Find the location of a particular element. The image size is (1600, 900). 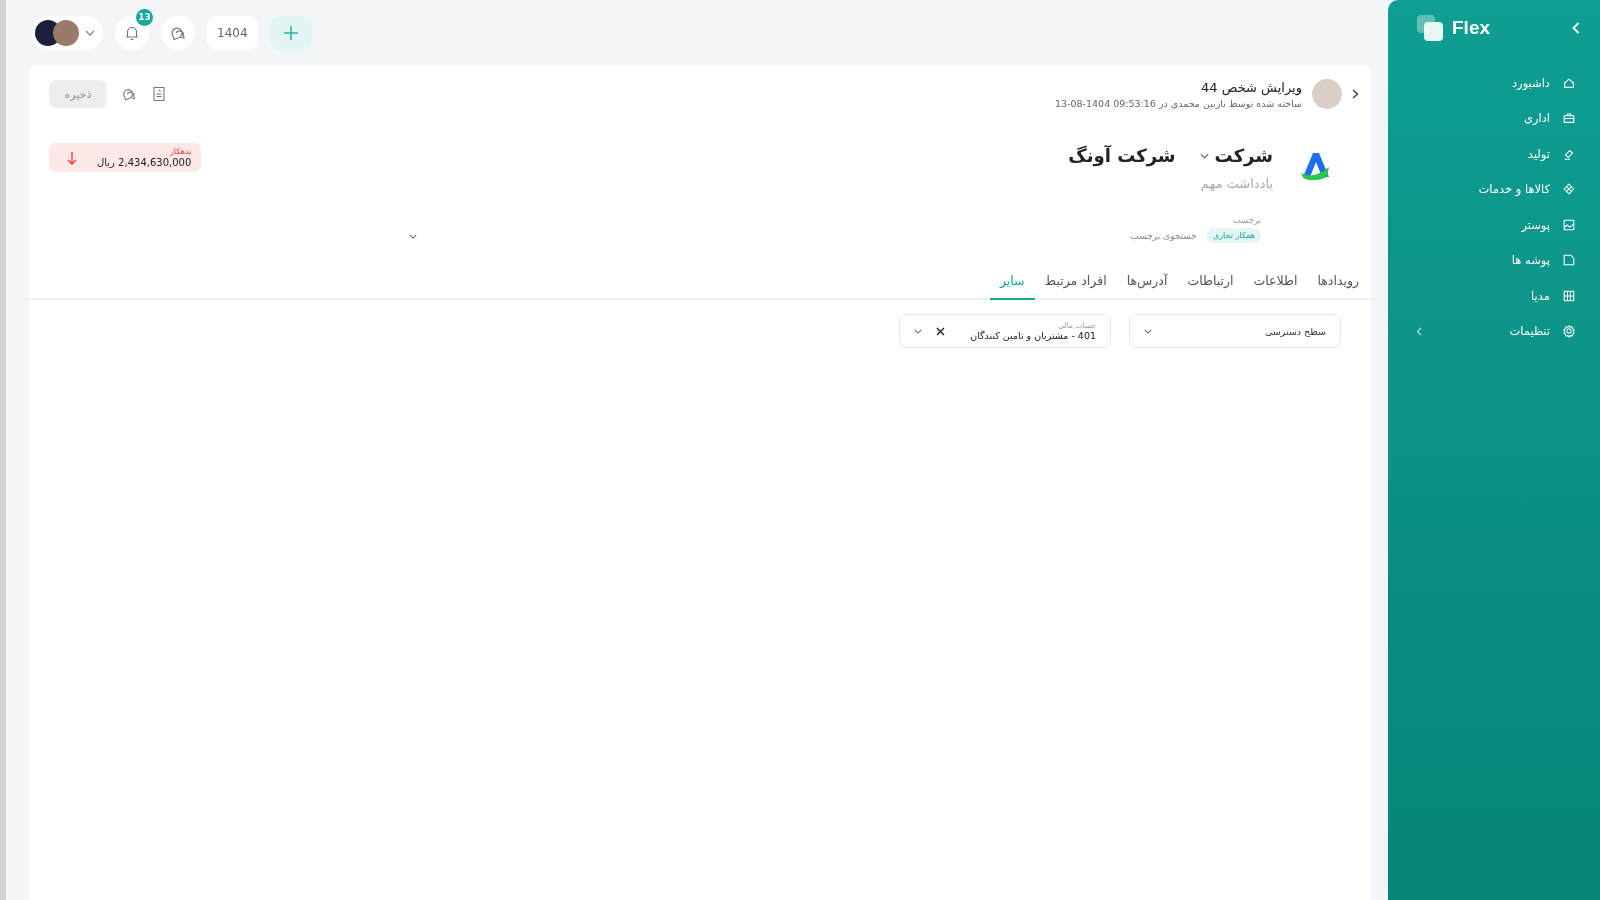

entity-type-select: شرکت is located at coordinates (1236, 155).